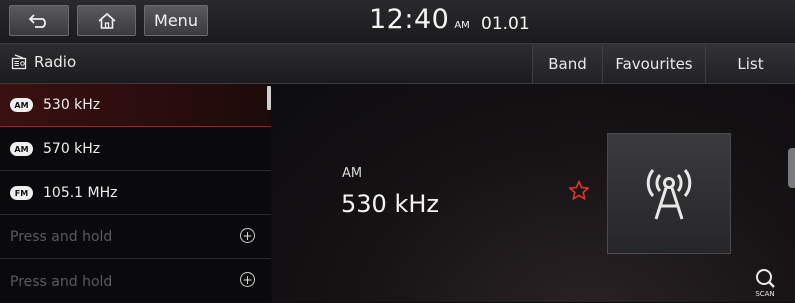 The height and width of the screenshot is (303, 795). What do you see at coordinates (352, 173) in the screenshot?
I see `current-band: AM` at bounding box center [352, 173].